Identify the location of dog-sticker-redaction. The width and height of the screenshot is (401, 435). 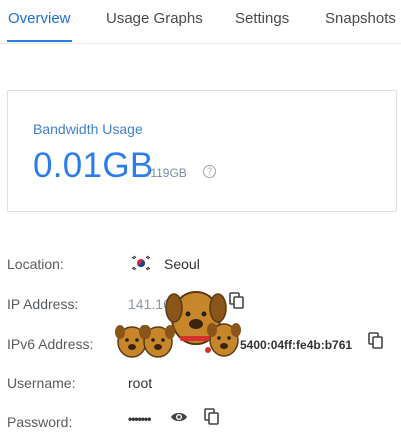
(178, 324).